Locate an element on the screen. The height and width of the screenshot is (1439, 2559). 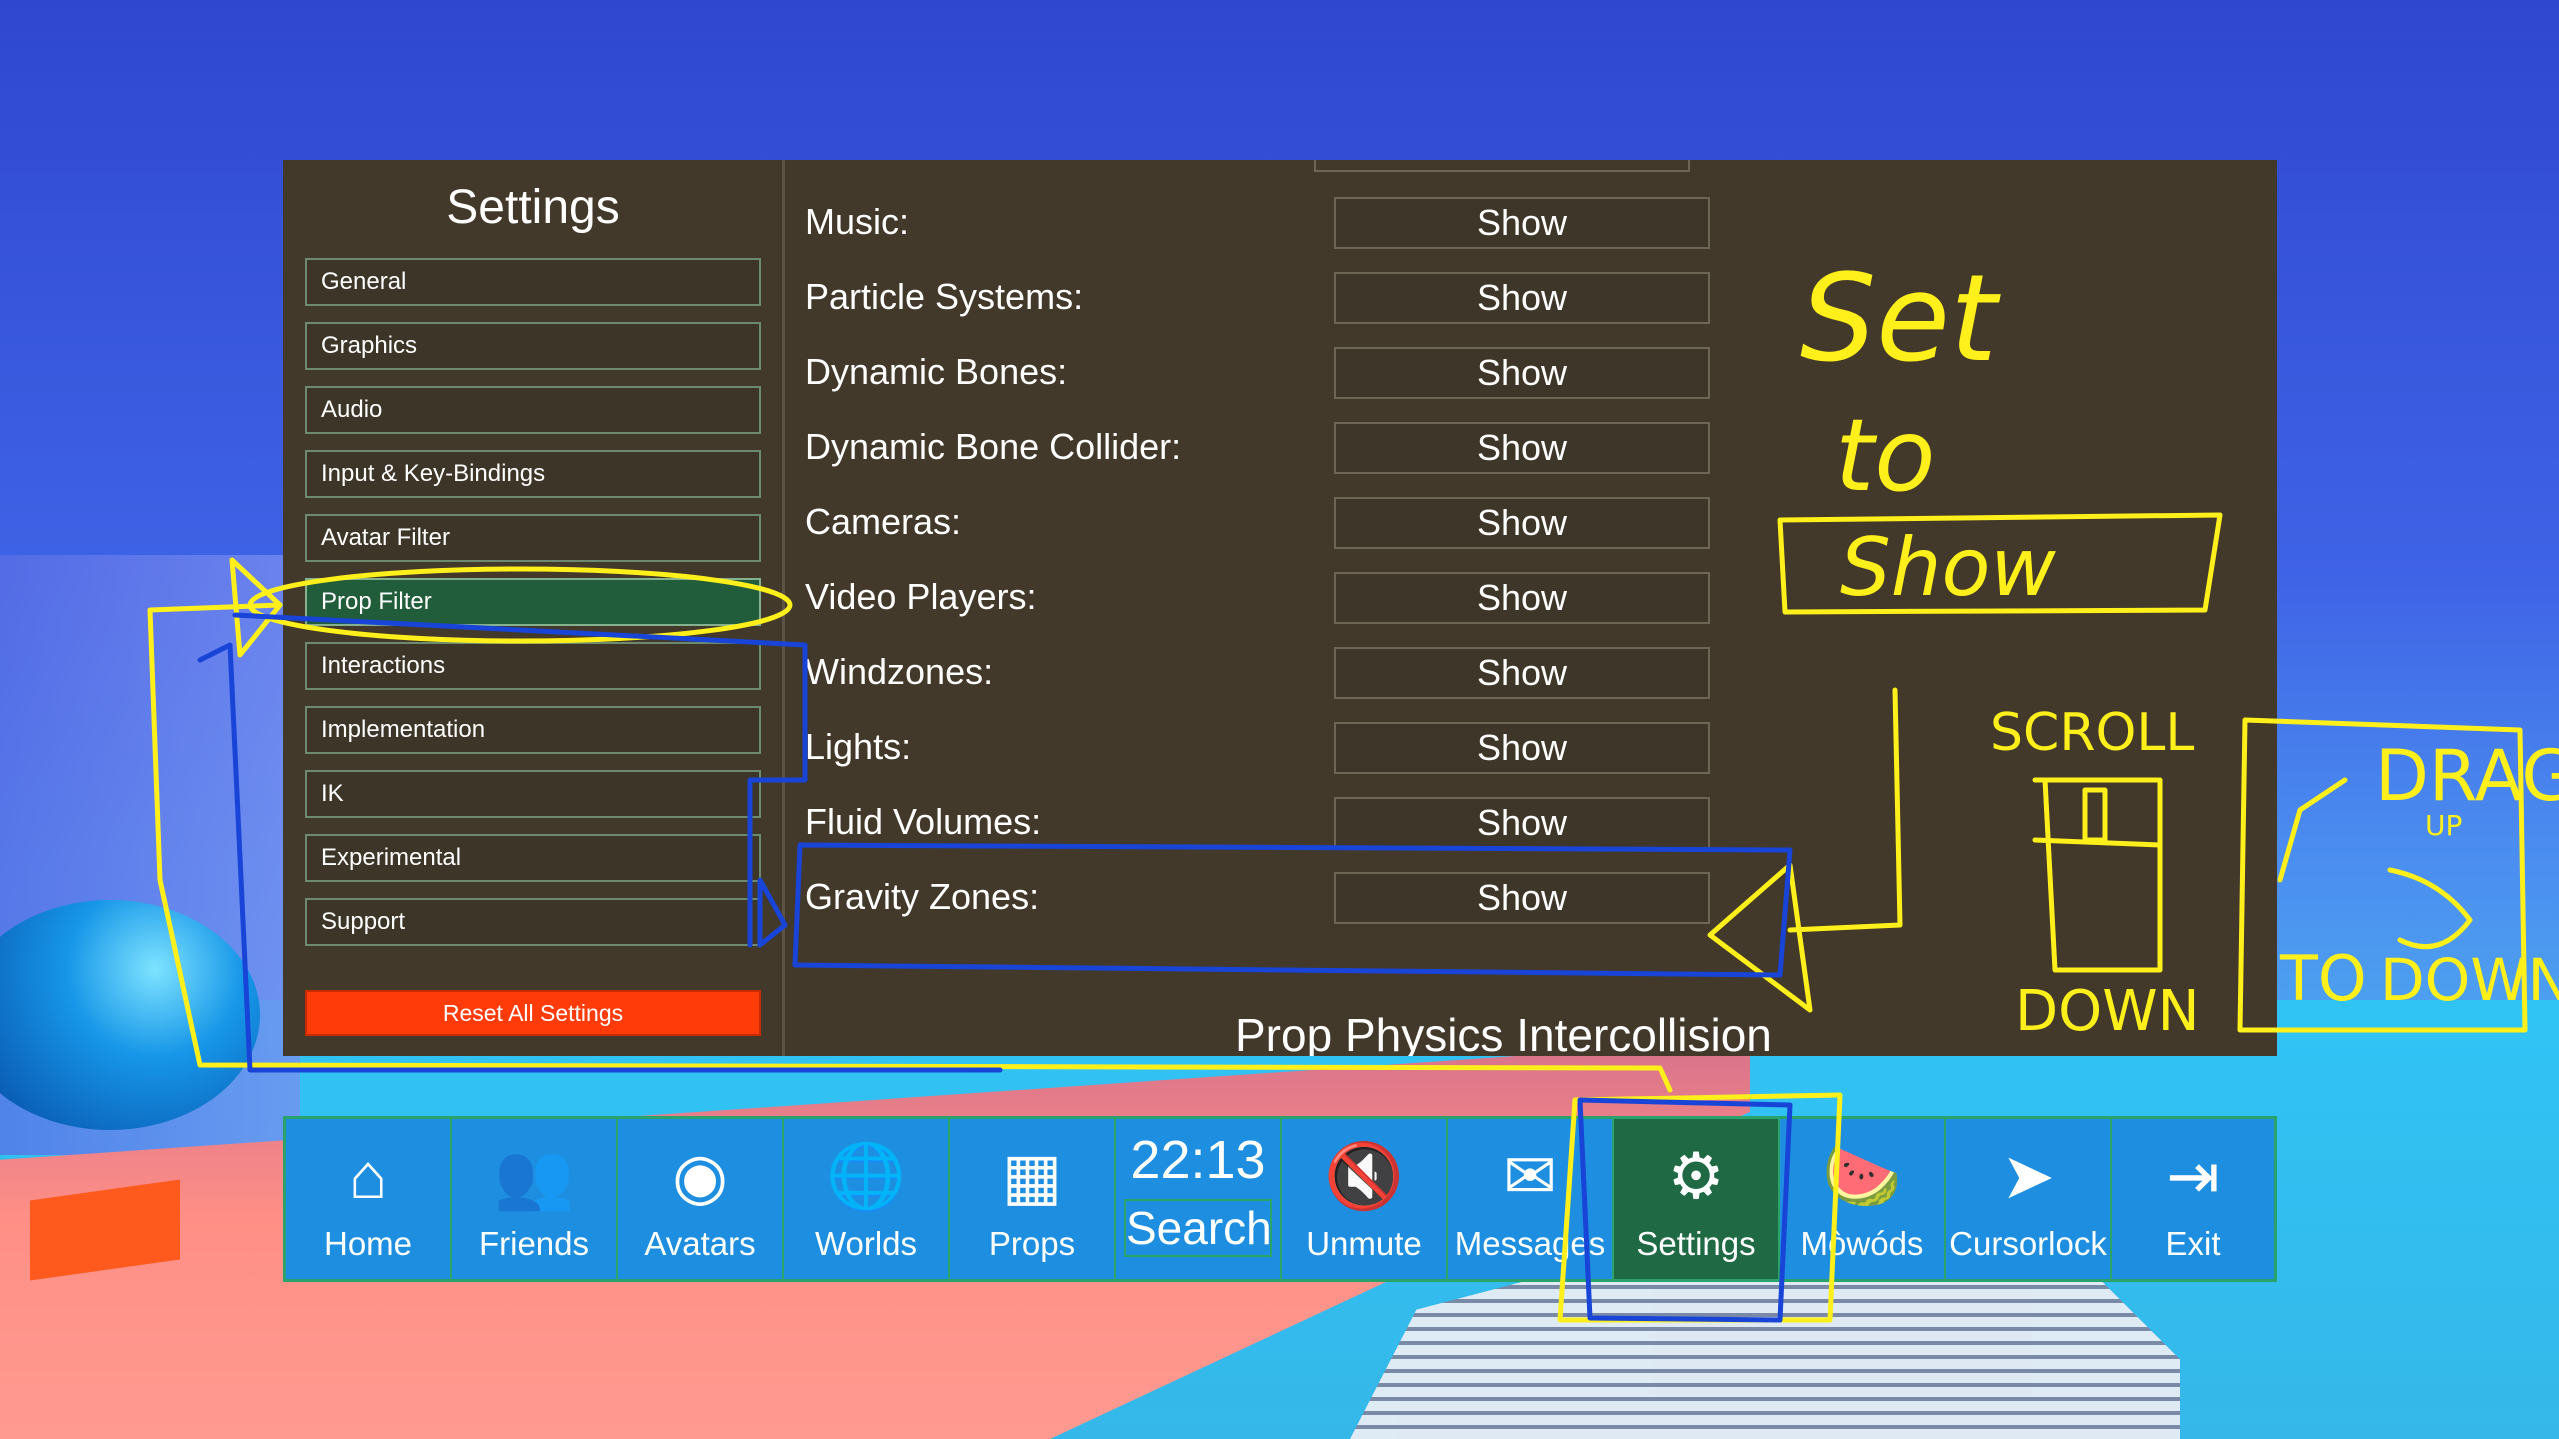
yellow-arrowhead-left is located at coordinates (256, 607).